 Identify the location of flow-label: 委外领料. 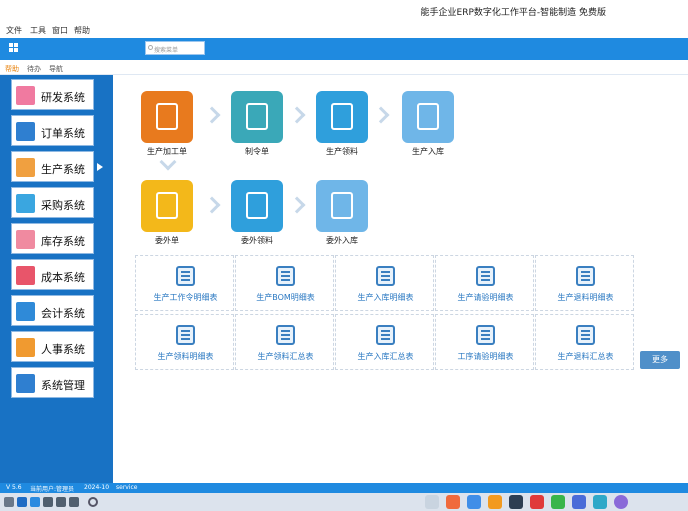
(257, 240).